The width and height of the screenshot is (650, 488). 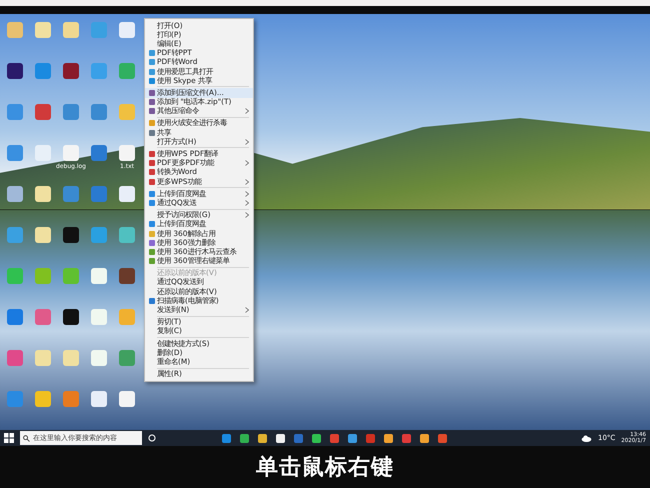 I want to click on circle-icon, so click(x=152, y=438).